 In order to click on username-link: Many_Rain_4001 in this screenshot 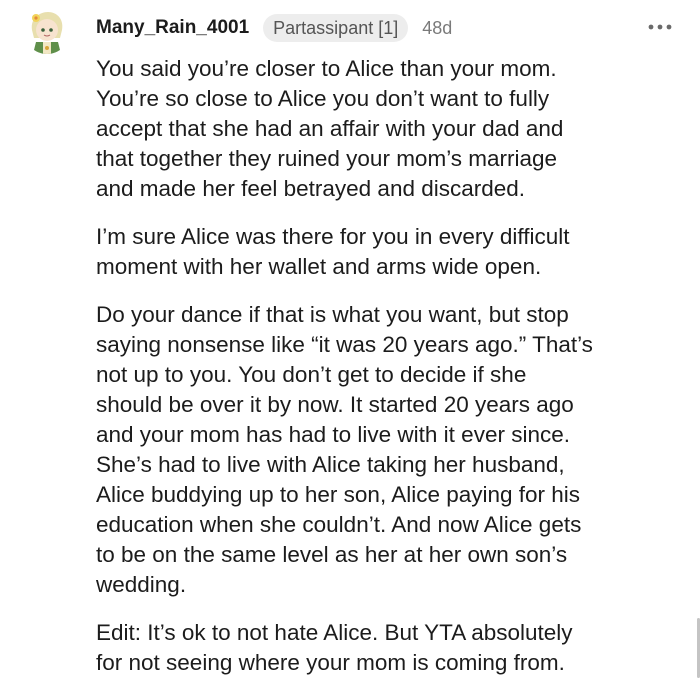, I will do `click(172, 28)`.